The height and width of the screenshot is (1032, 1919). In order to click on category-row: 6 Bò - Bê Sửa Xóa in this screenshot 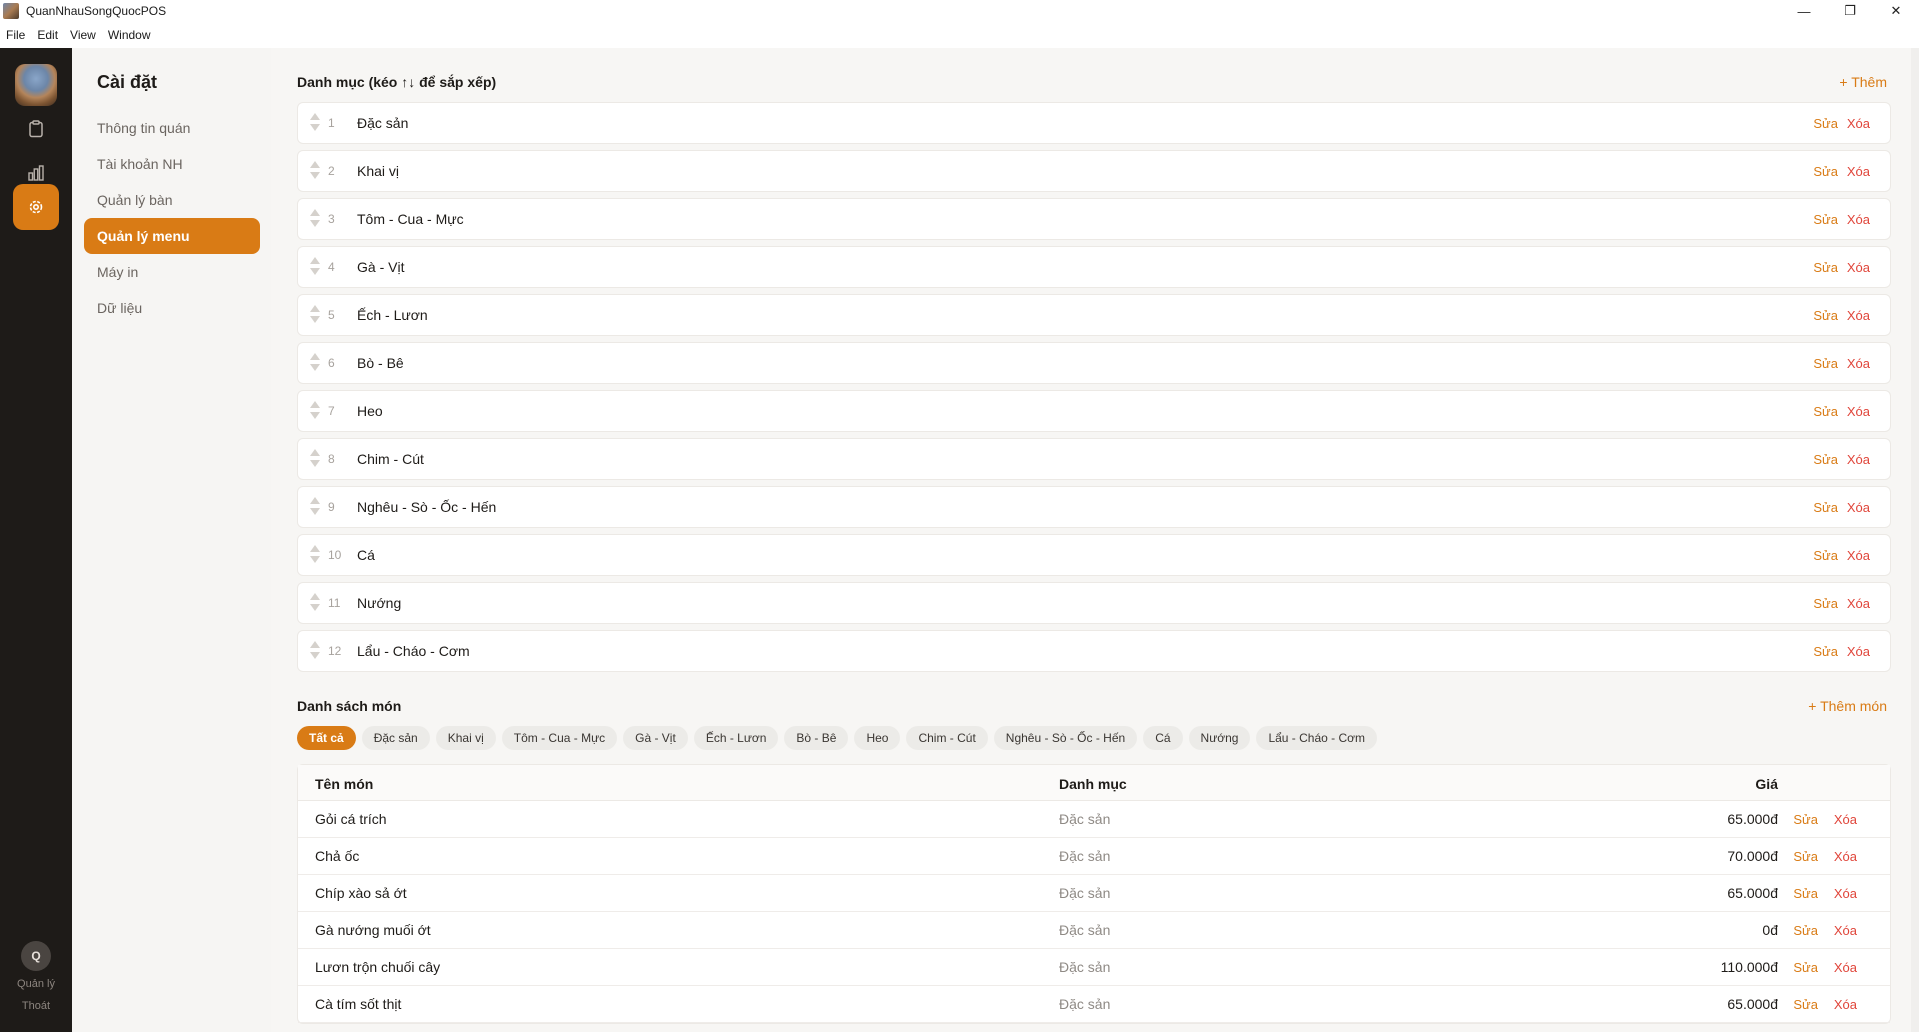, I will do `click(1094, 363)`.